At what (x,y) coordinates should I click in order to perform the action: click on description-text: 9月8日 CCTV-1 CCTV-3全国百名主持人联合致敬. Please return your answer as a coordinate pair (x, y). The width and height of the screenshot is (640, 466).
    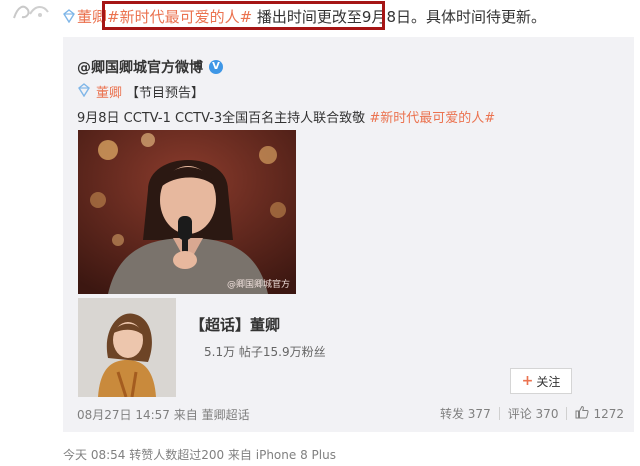
    Looking at the image, I should click on (221, 118).